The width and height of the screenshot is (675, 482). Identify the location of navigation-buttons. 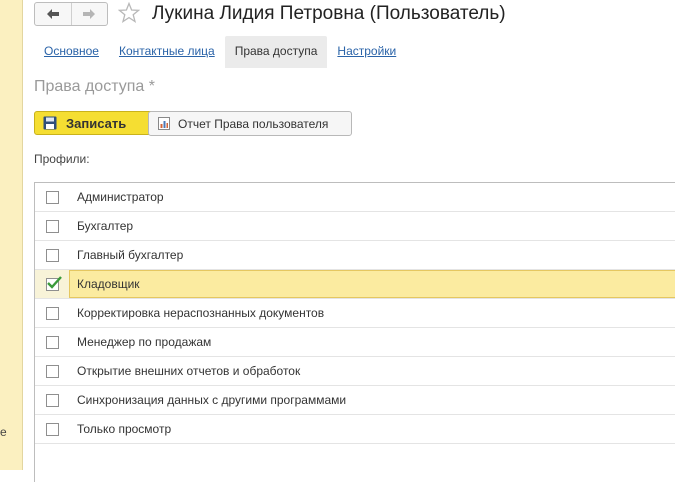
(71, 14).